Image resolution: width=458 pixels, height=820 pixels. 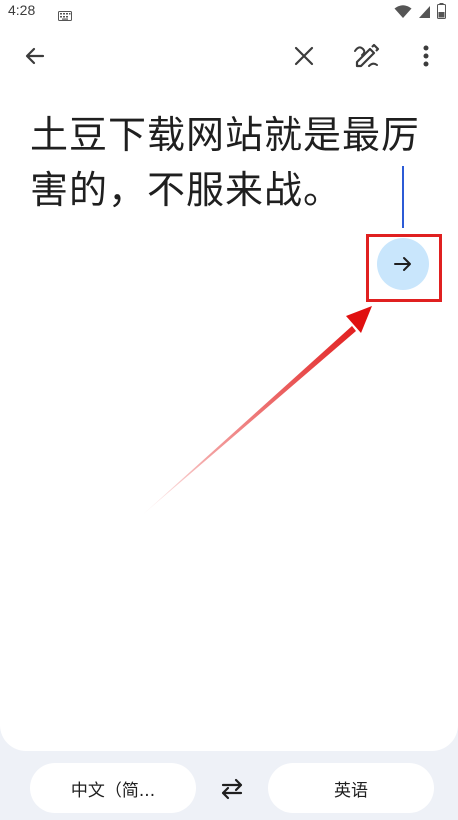 I want to click on swap-languages-button, so click(x=232, y=789).